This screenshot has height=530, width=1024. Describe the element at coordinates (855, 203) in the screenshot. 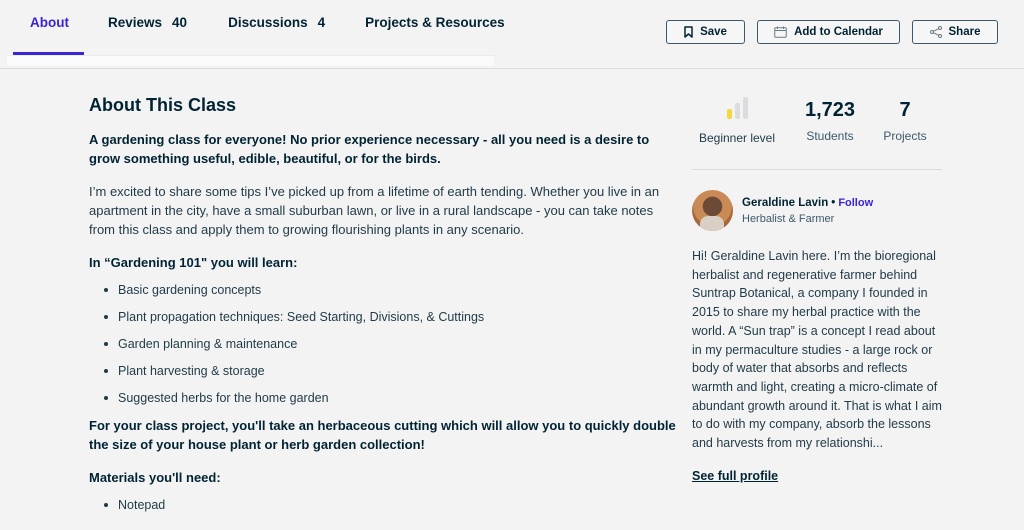

I see `follow-button: Follow` at that location.